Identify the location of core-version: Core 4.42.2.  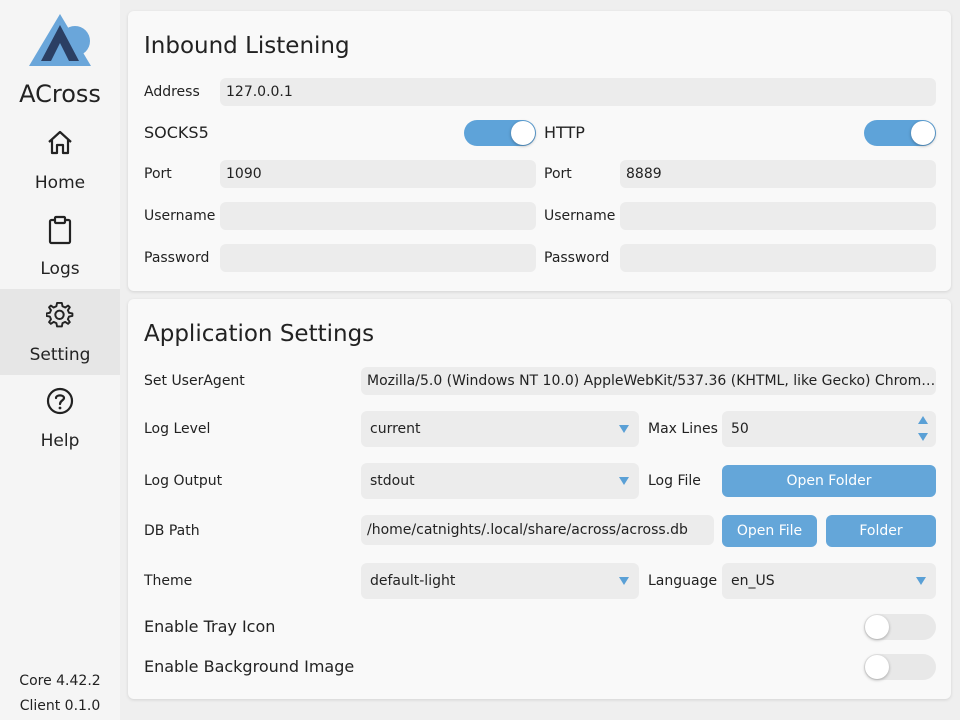
(60, 681).